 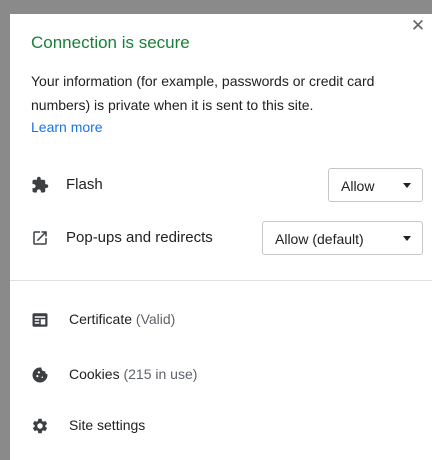 I want to click on site-settings-label: Site settings, so click(x=107, y=425).